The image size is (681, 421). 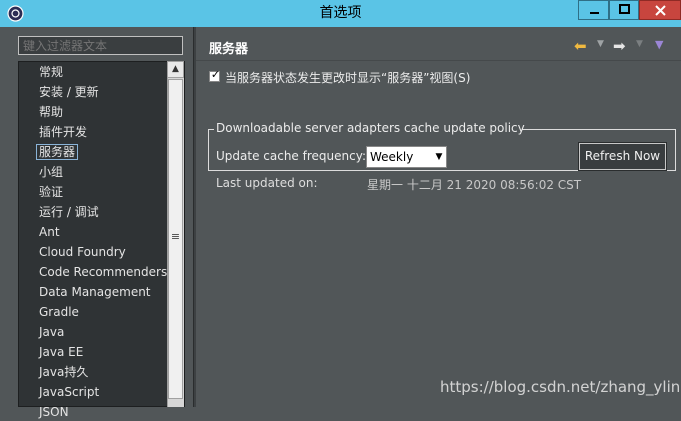 I want to click on scroll-up-arrow-icon: ▲, so click(x=175, y=69).